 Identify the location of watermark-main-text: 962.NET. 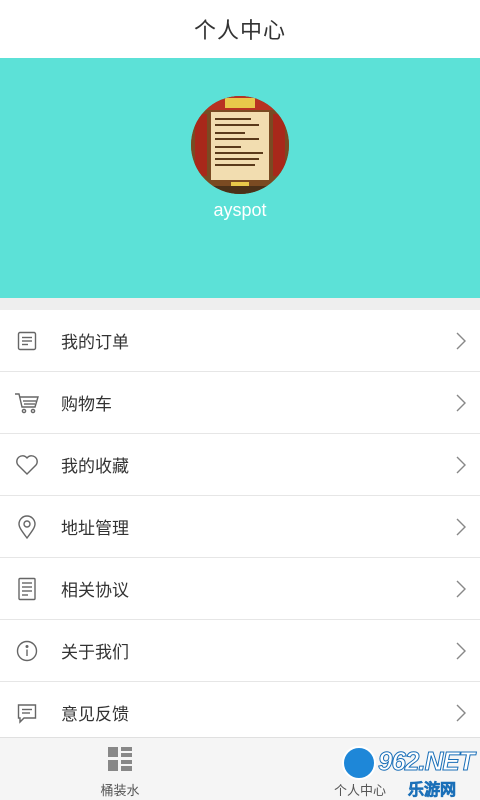
(427, 761).